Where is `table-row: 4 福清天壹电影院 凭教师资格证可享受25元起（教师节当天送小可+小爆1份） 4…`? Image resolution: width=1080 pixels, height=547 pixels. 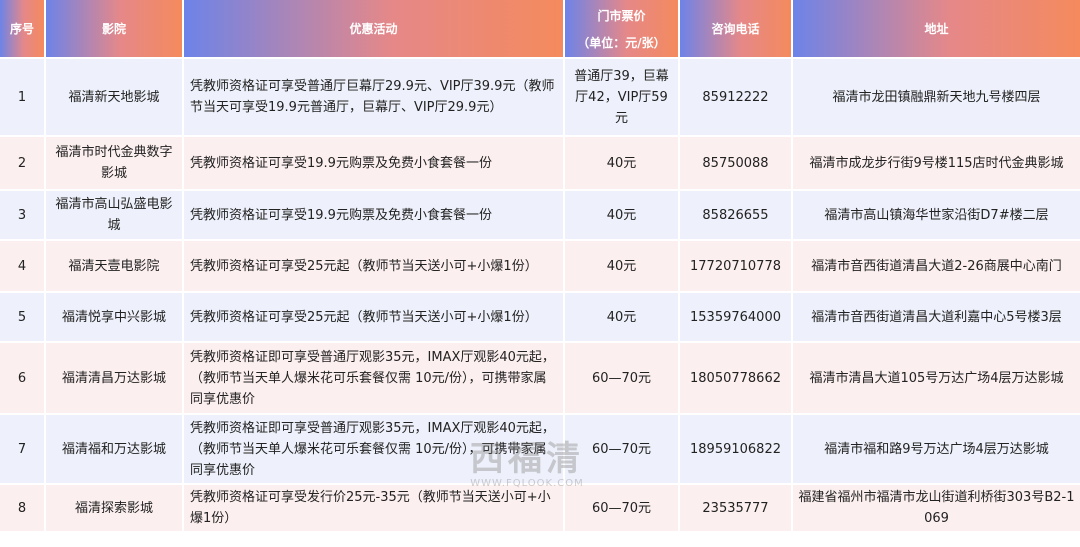
table-row: 4 福清天壹电影院 凭教师资格证可享受25元起（教师节当天送小可+小爆1份） 4… is located at coordinates (540, 267).